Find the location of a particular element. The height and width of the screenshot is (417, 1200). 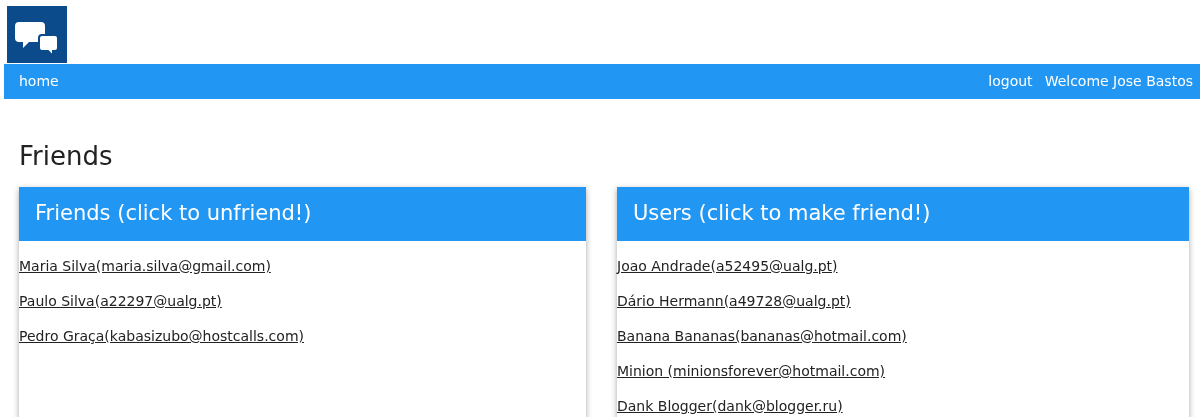

user-link: Dário Hermann(a49728@ualg.pt) is located at coordinates (734, 301).